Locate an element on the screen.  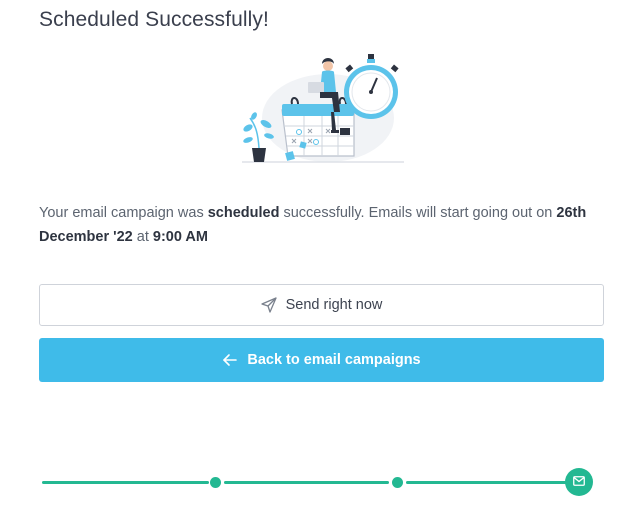
page-title: Scheduled Successfully! is located at coordinates (154, 19).